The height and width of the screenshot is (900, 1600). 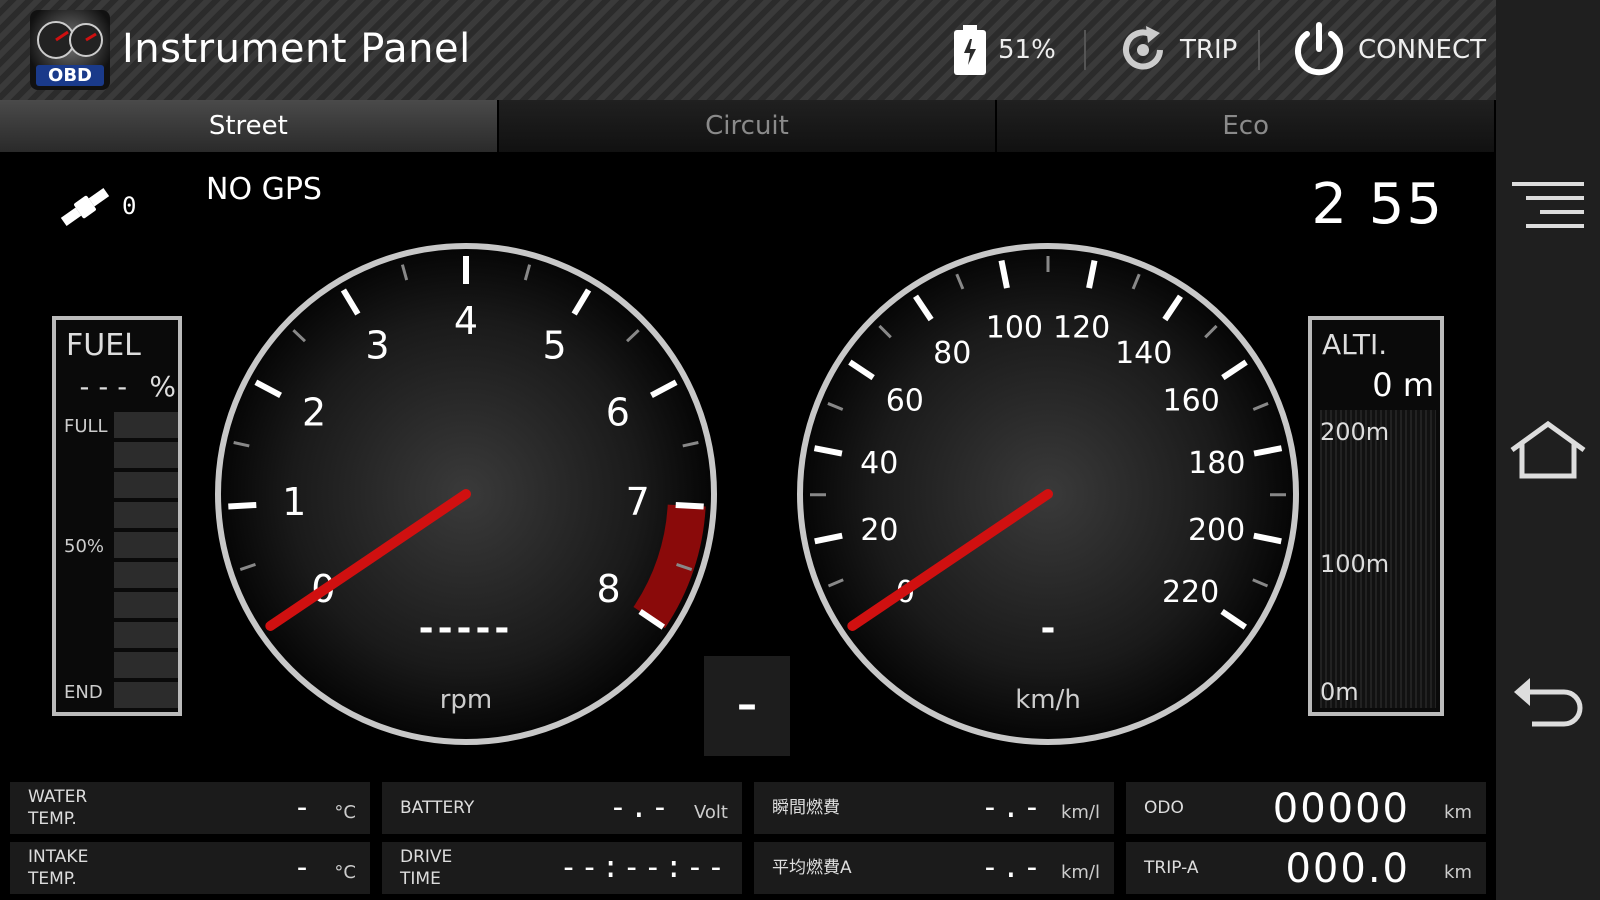 What do you see at coordinates (1012, 807) in the screenshot?
I see `instant-fuel-value: -.-` at bounding box center [1012, 807].